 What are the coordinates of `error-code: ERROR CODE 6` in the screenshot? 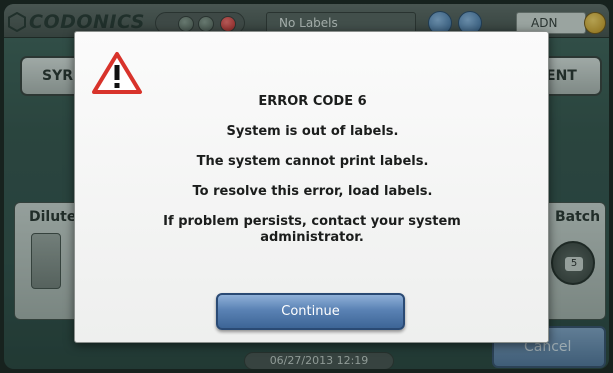 It's located at (312, 101).